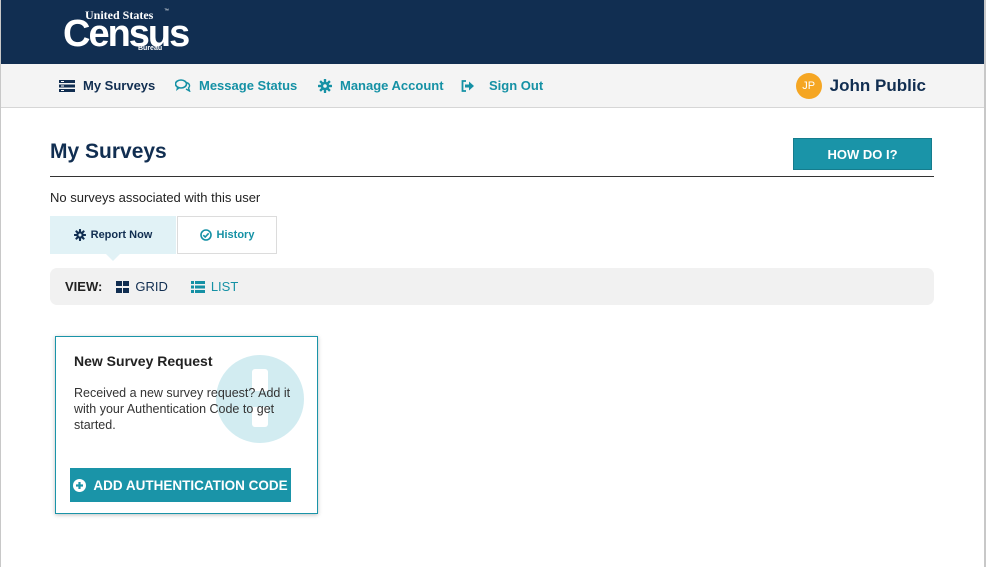 The width and height of the screenshot is (986, 567). What do you see at coordinates (467, 85) in the screenshot?
I see `sign-out-icon` at bounding box center [467, 85].